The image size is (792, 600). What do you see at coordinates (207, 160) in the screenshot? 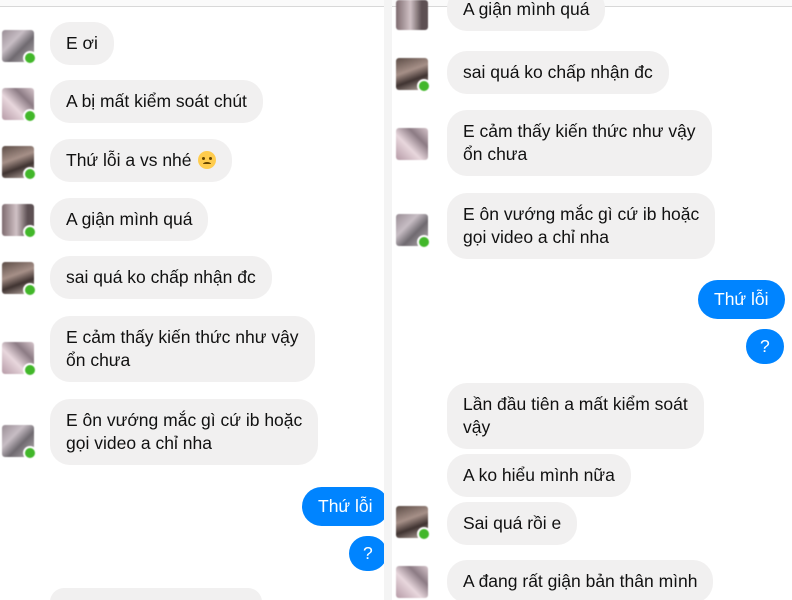
I see `disappointed-face-emoji` at bounding box center [207, 160].